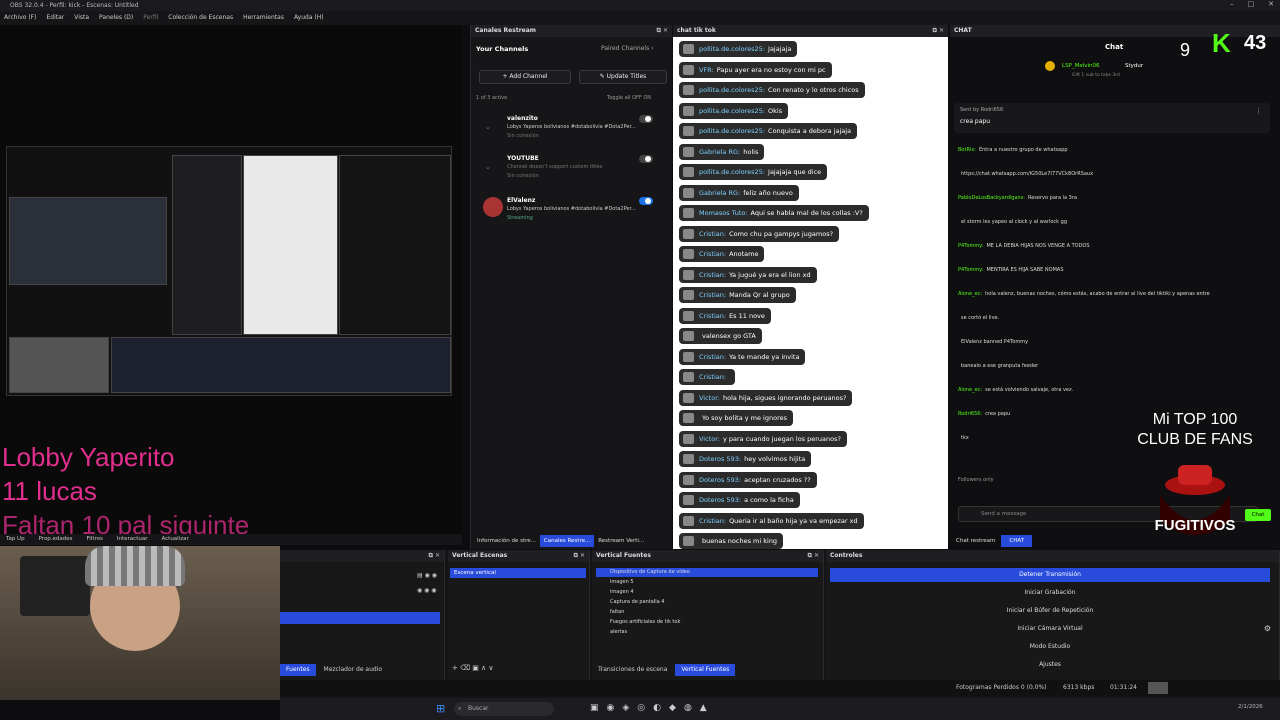  I want to click on source-item: imagen 5, so click(707, 582).